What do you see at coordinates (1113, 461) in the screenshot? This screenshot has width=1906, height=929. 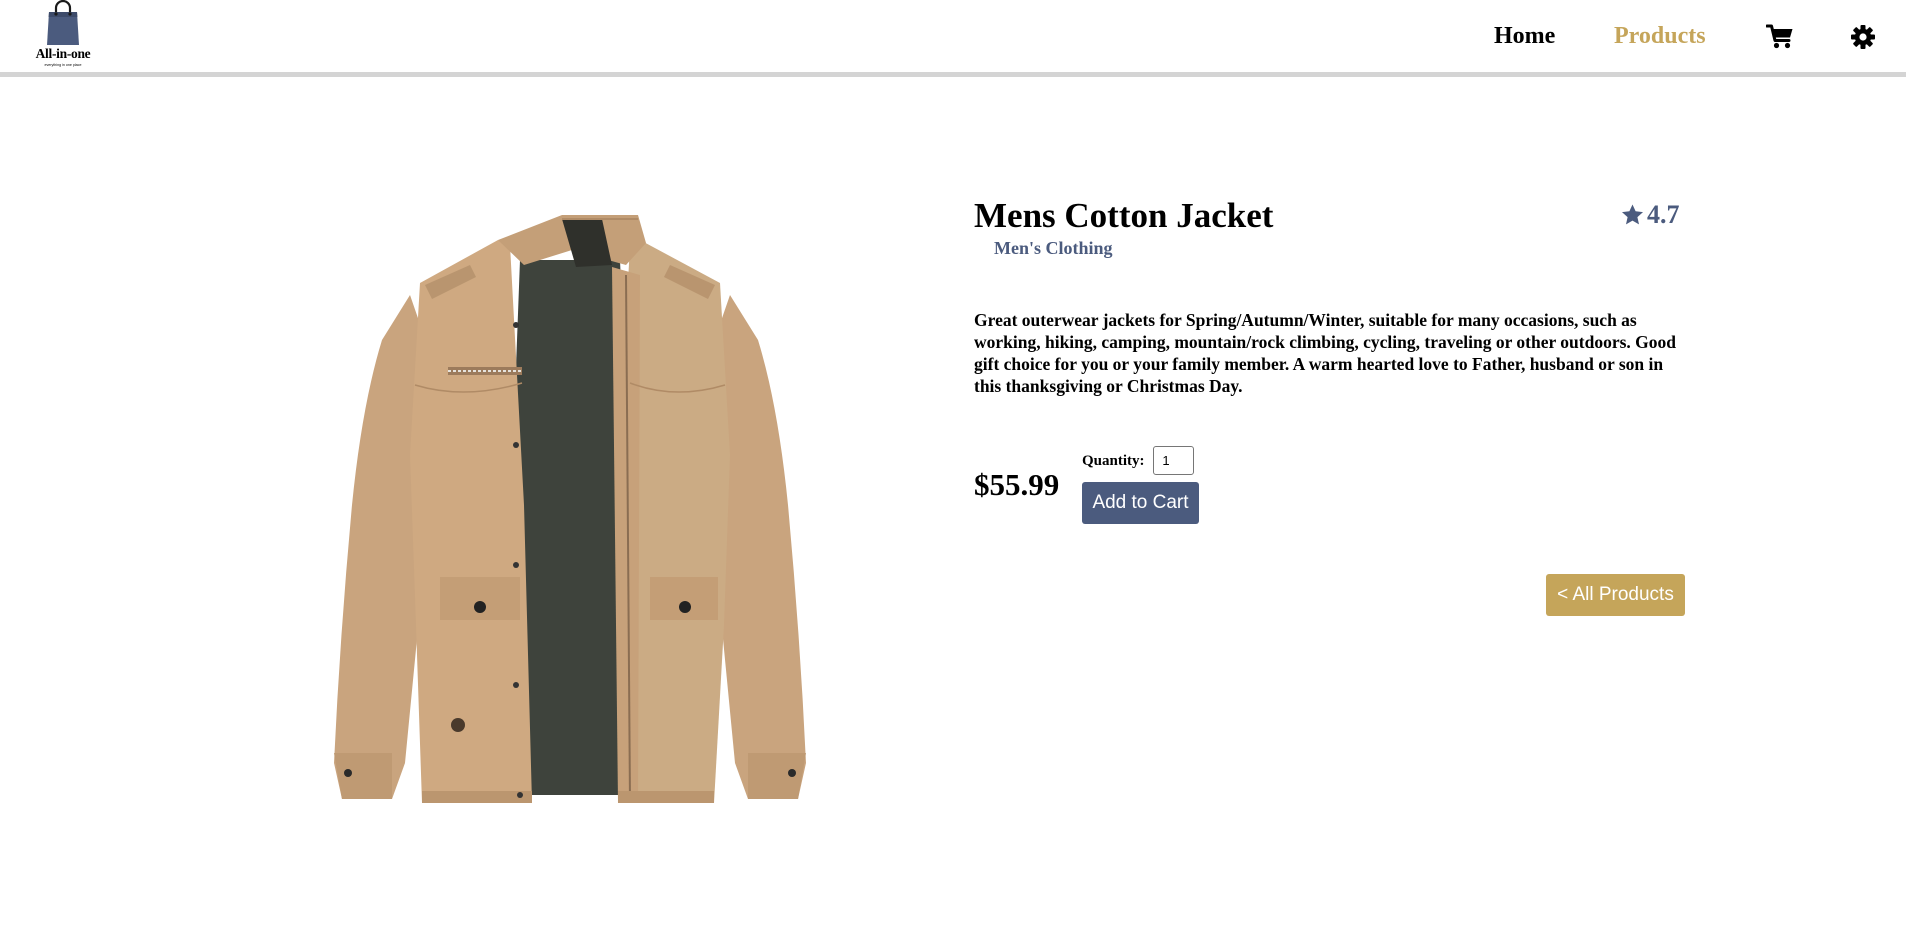 I see `quantity-label: Quantity:` at bounding box center [1113, 461].